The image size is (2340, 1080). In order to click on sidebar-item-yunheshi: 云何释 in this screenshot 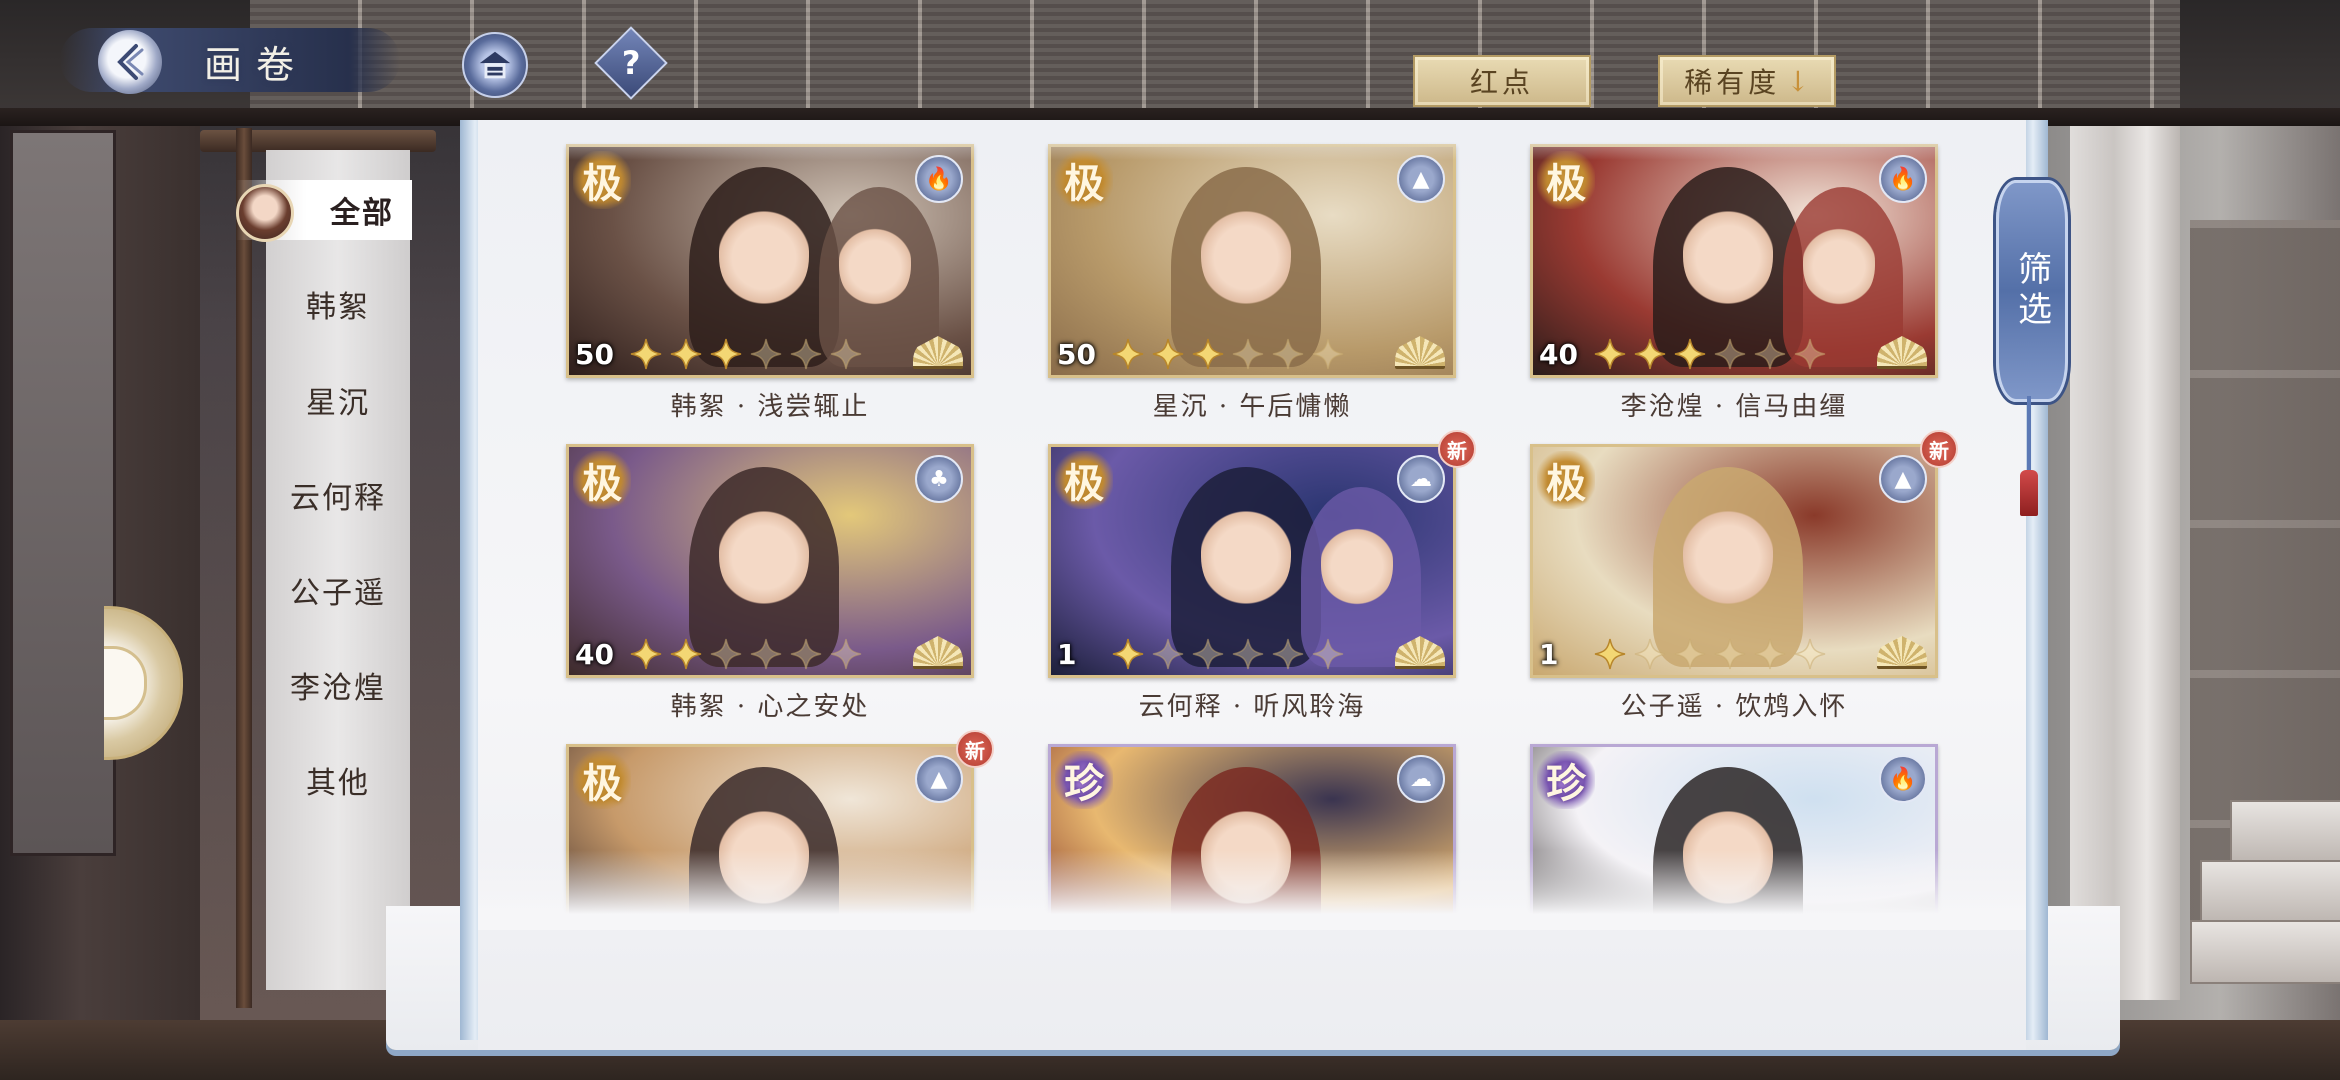, I will do `click(338, 495)`.